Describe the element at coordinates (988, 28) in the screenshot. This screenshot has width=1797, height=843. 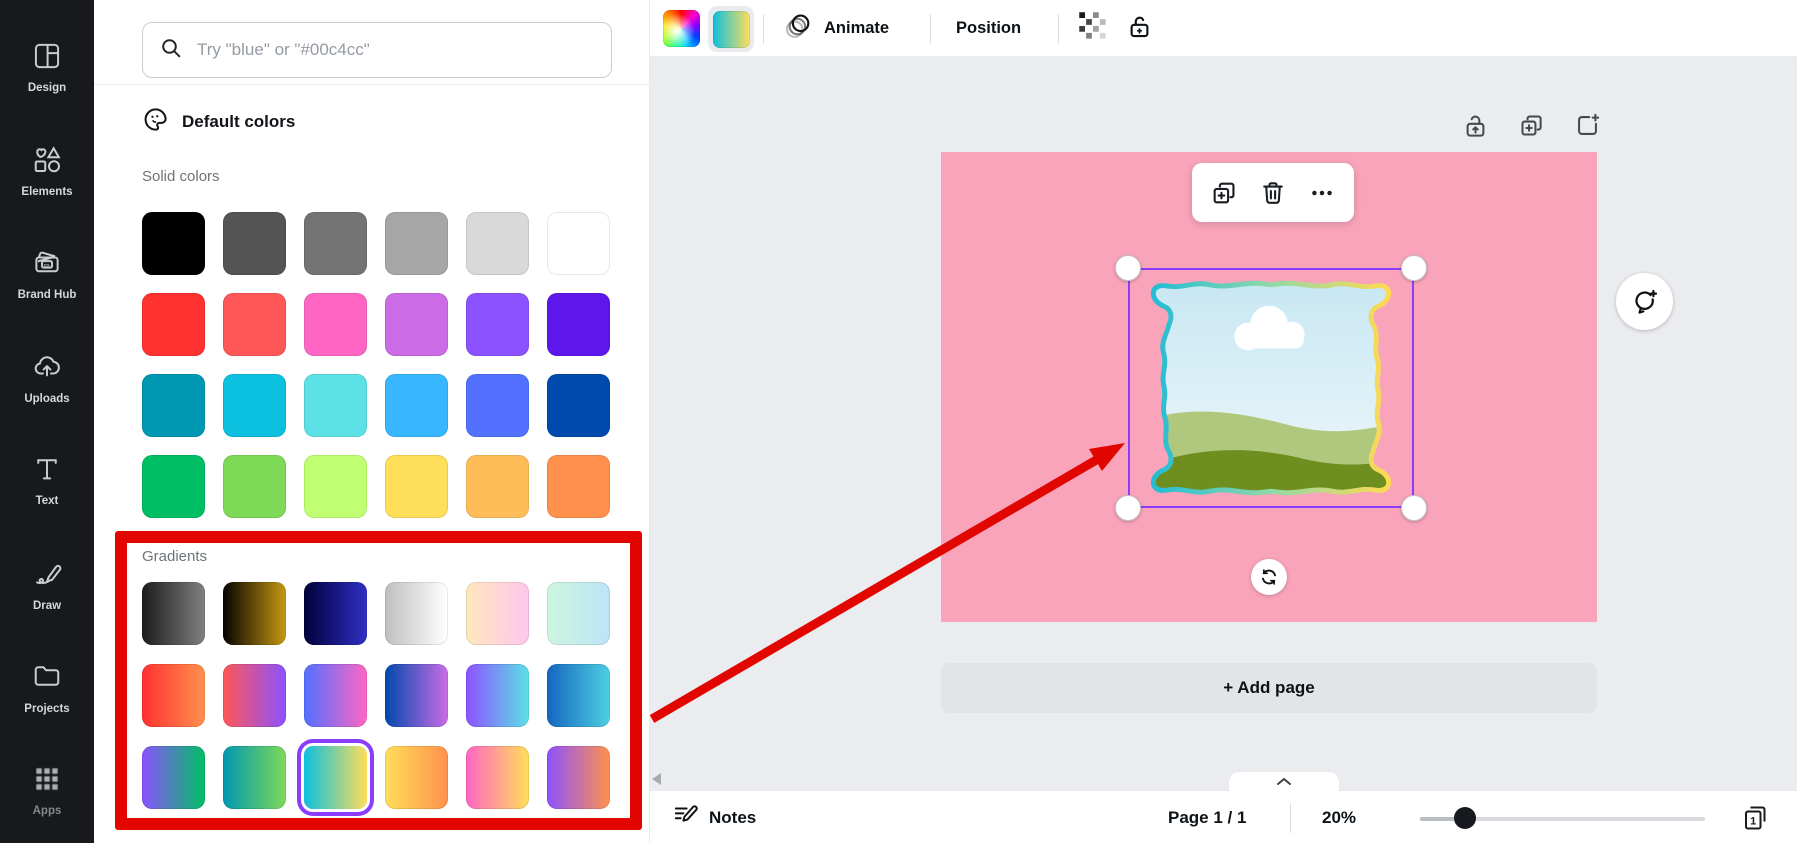
I see `position-button: Position` at that location.